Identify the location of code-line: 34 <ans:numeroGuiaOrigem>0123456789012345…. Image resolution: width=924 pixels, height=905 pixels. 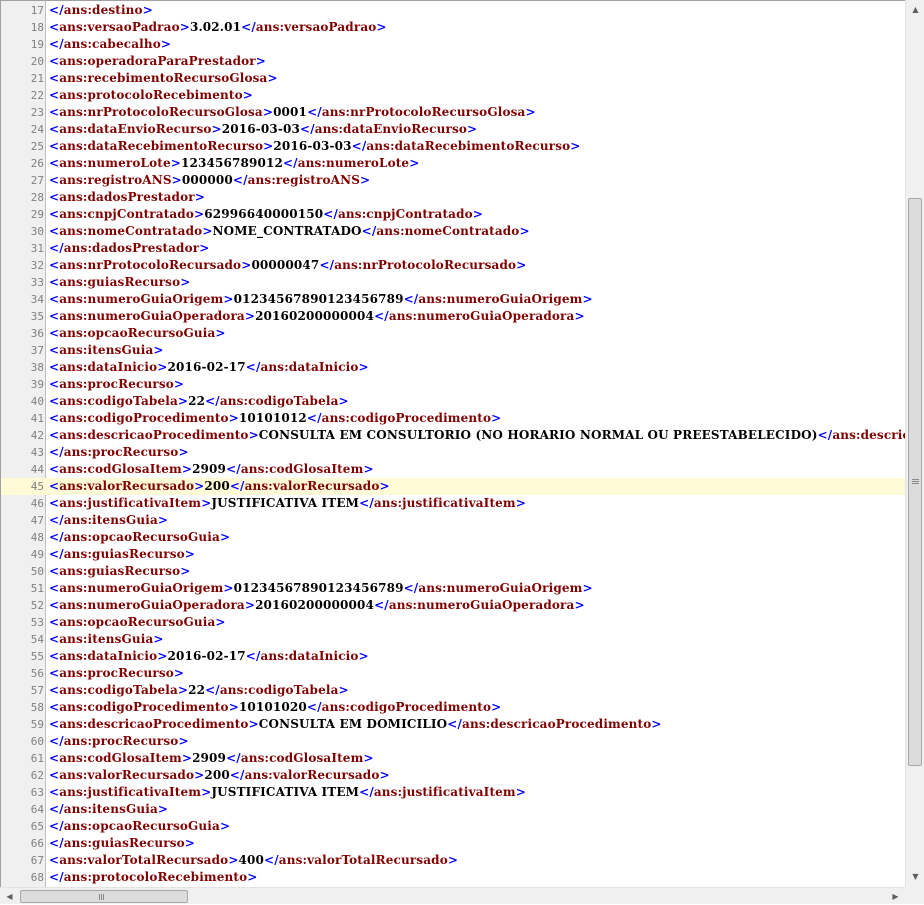
(453, 299).